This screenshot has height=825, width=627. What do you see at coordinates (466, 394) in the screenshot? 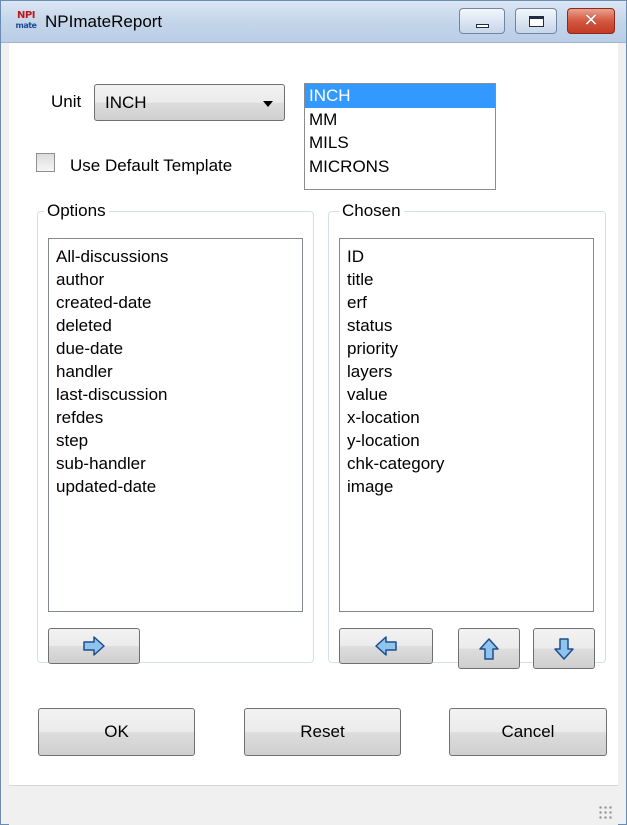
I see `list-item: value` at bounding box center [466, 394].